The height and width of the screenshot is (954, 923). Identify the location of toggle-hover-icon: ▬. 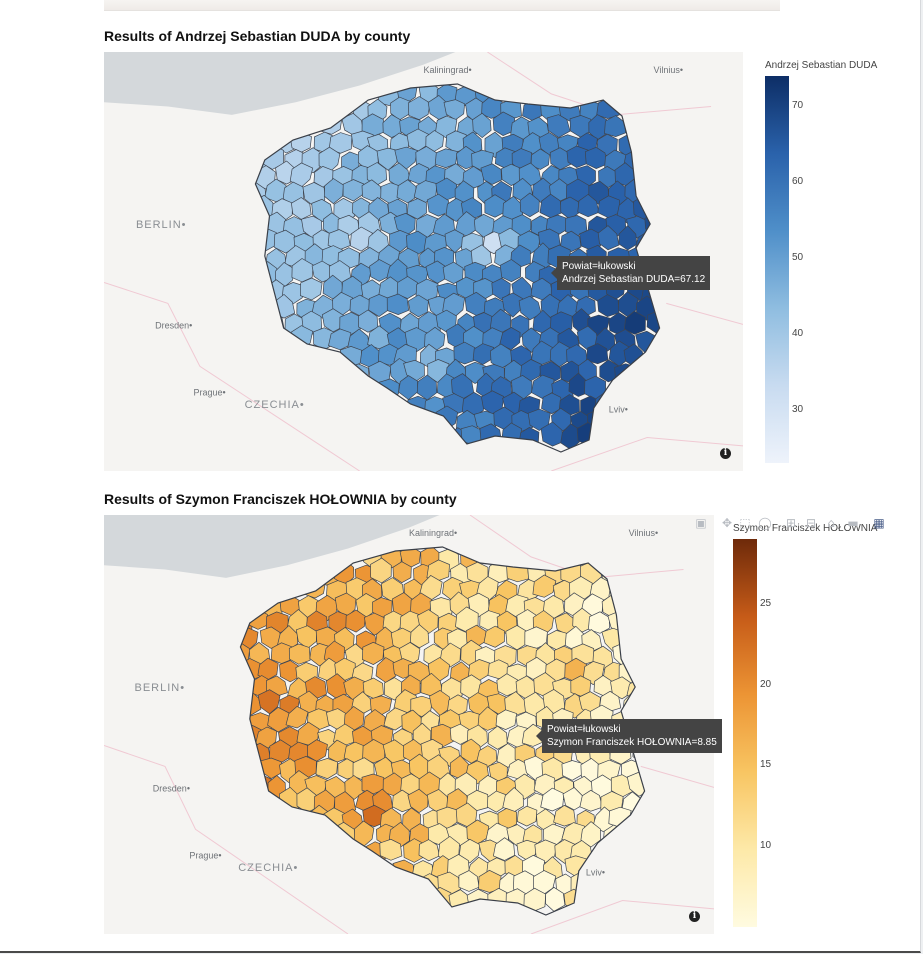
(853, 523).